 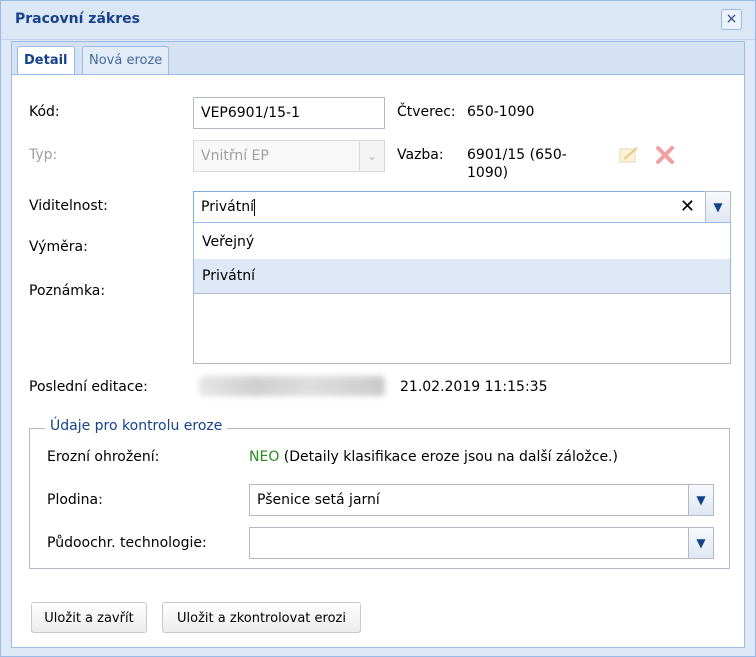 I want to click on kod-label: Kód:, so click(x=44, y=112).